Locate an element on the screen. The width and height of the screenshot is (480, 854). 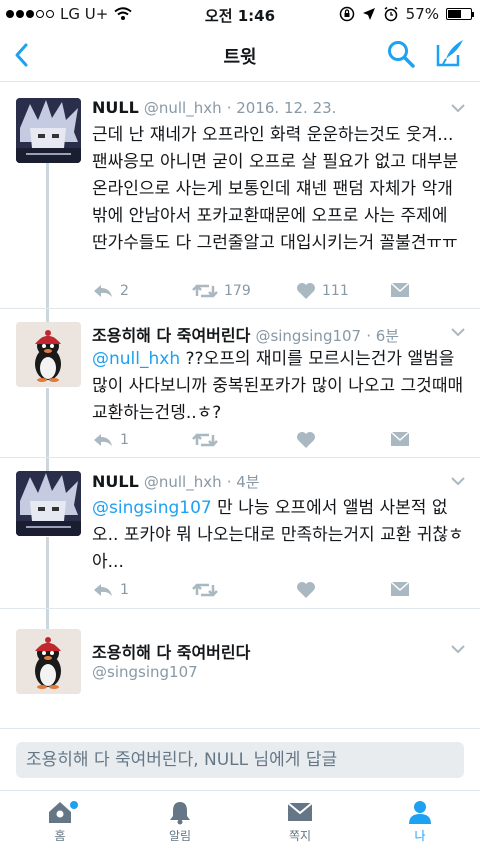
tweet-header: 조용히해 다 죽여버린다 @singsing107 · 6분 is located at coordinates (266, 333).